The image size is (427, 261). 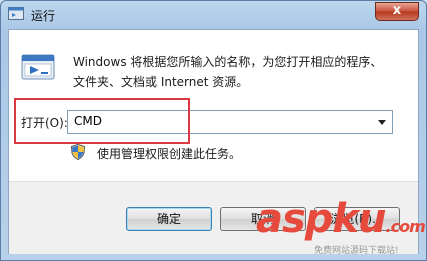 I want to click on uac-shield-icon, so click(x=78, y=152).